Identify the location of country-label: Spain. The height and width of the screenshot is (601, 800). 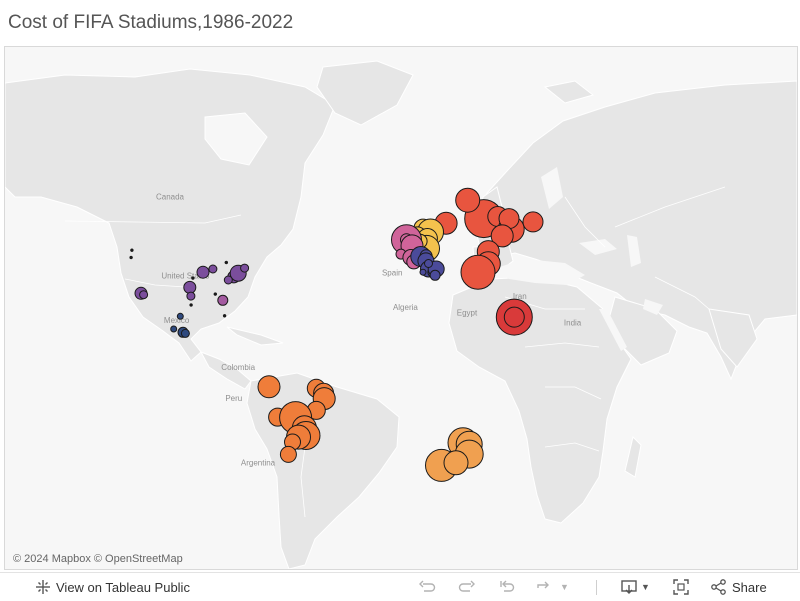
(392, 272).